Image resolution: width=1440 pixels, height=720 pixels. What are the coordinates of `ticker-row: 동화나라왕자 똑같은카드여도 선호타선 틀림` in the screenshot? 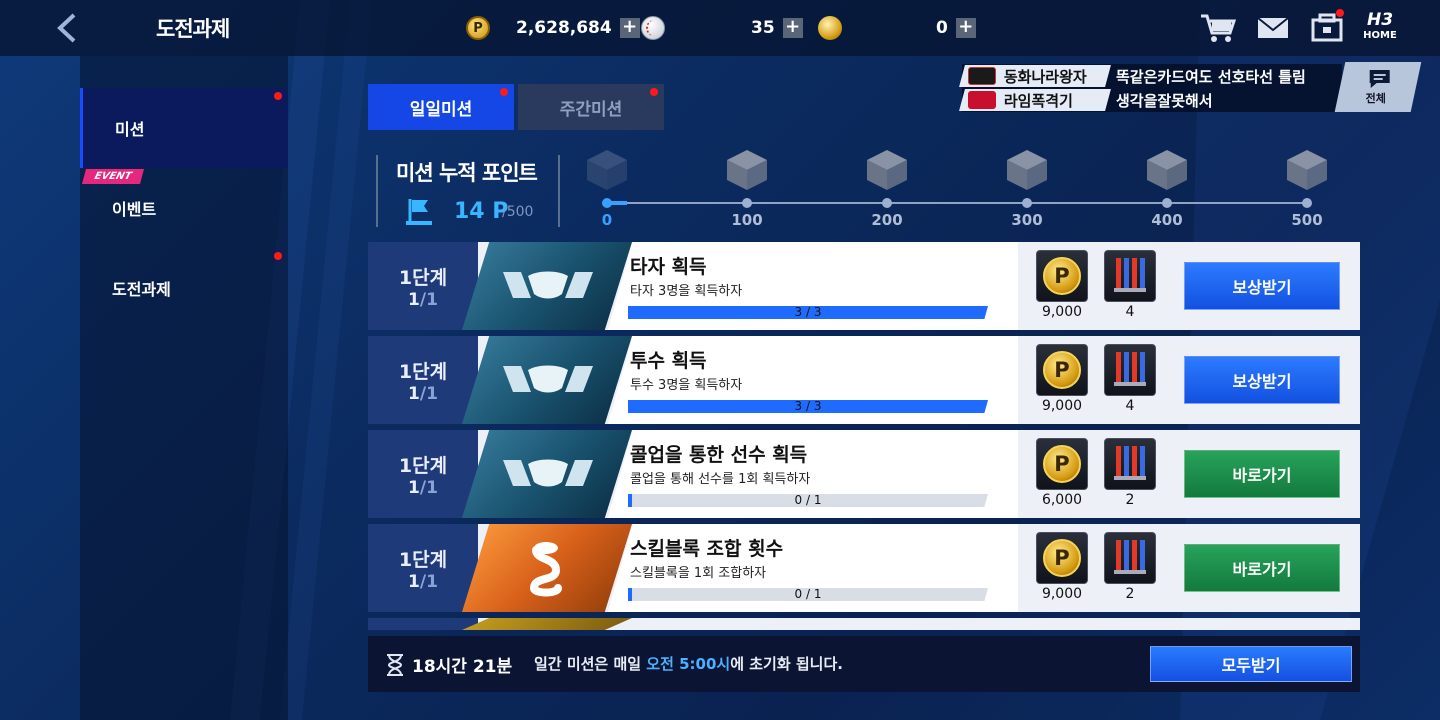 It's located at (1132, 76).